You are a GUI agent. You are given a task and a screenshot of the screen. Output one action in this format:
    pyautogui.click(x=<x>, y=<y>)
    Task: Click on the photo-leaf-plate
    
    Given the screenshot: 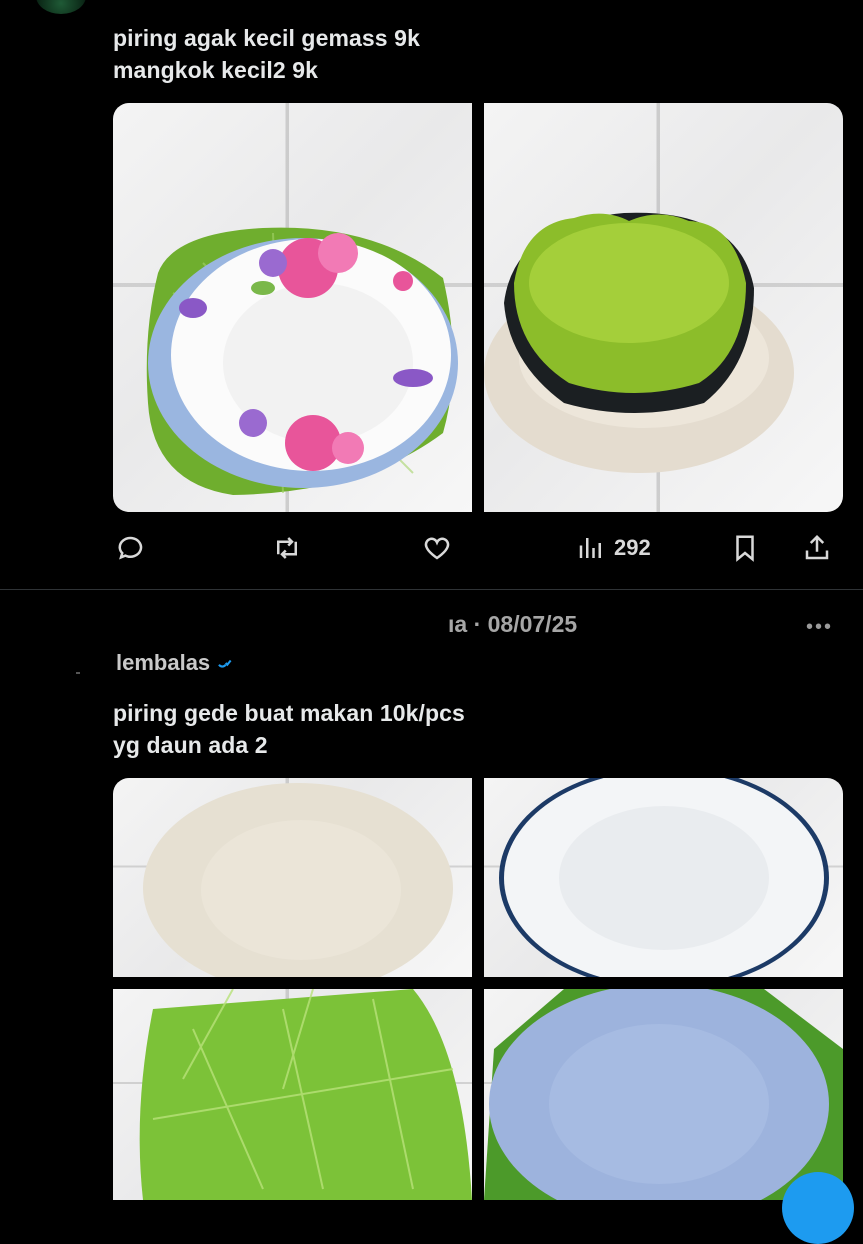 What is the action you would take?
    pyautogui.click(x=292, y=1094)
    